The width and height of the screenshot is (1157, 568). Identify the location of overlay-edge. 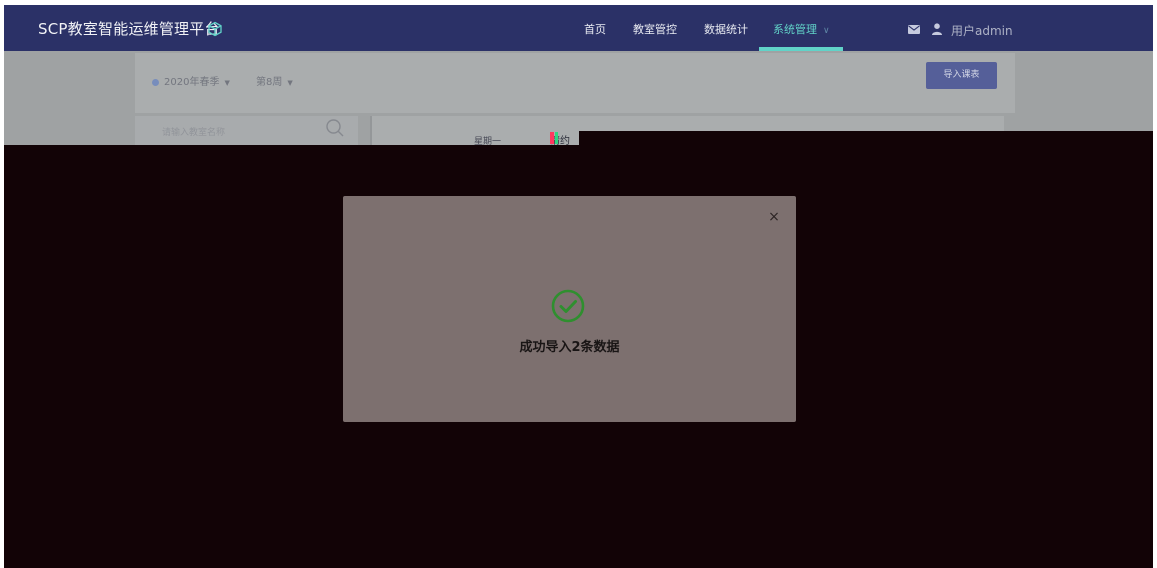
(866, 138).